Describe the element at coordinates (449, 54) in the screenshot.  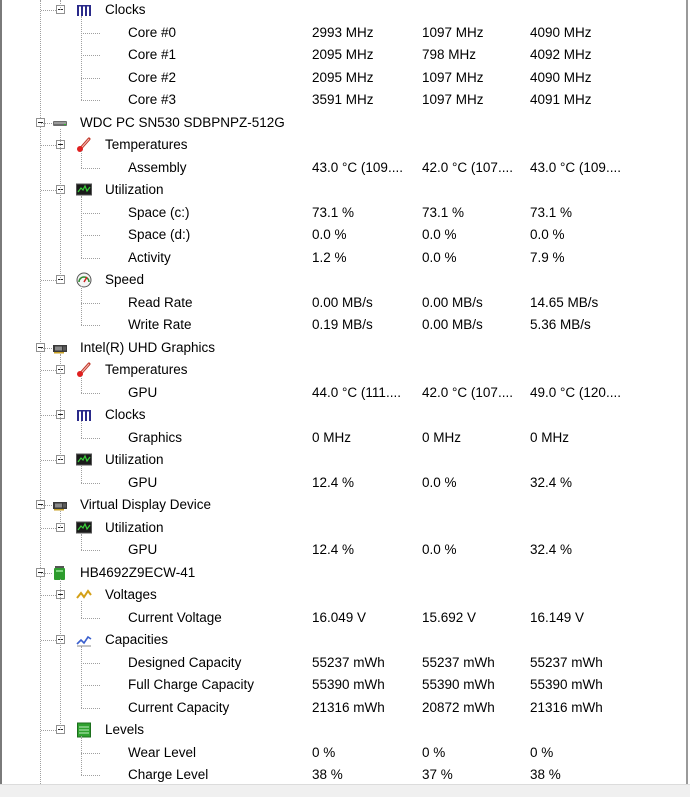
I see `min-cell: 798 MHz` at that location.